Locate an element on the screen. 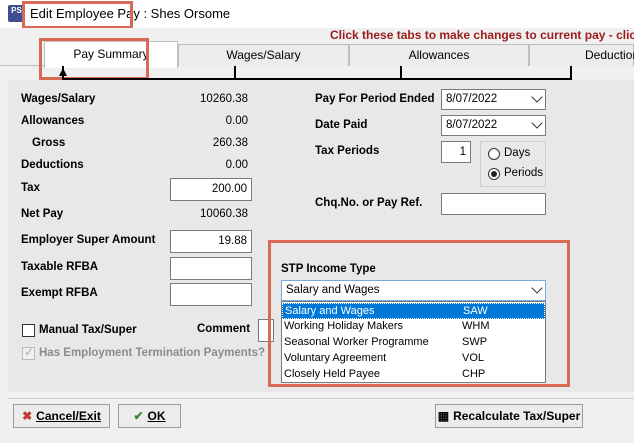 This screenshot has height=443, width=634. gross-value: 260.38 is located at coordinates (211, 143).